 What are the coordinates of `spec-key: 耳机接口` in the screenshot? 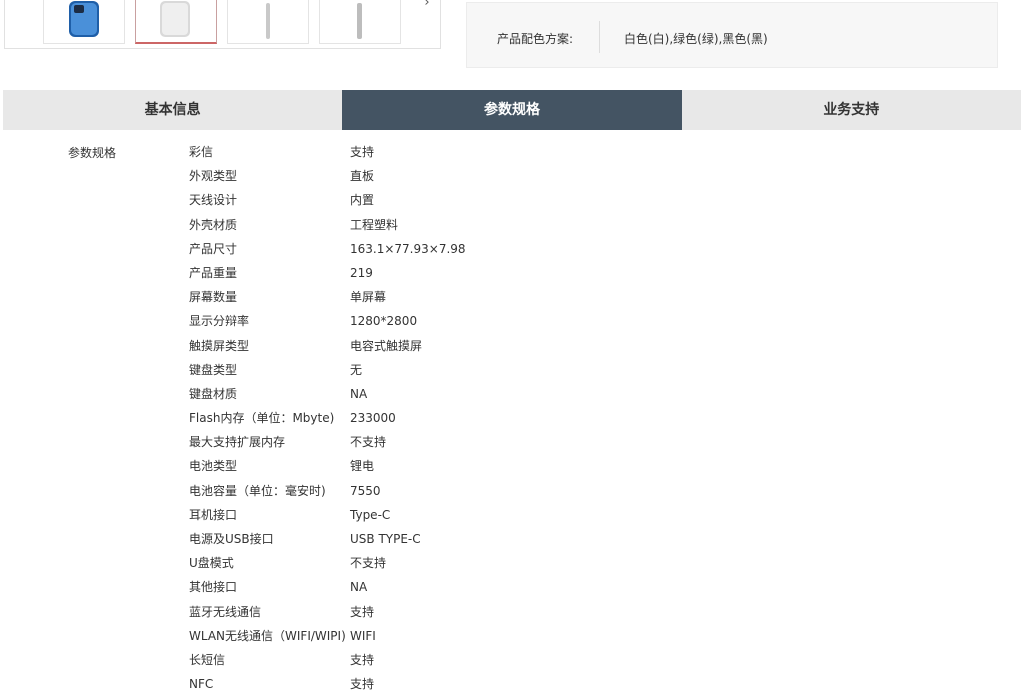 It's located at (213, 514).